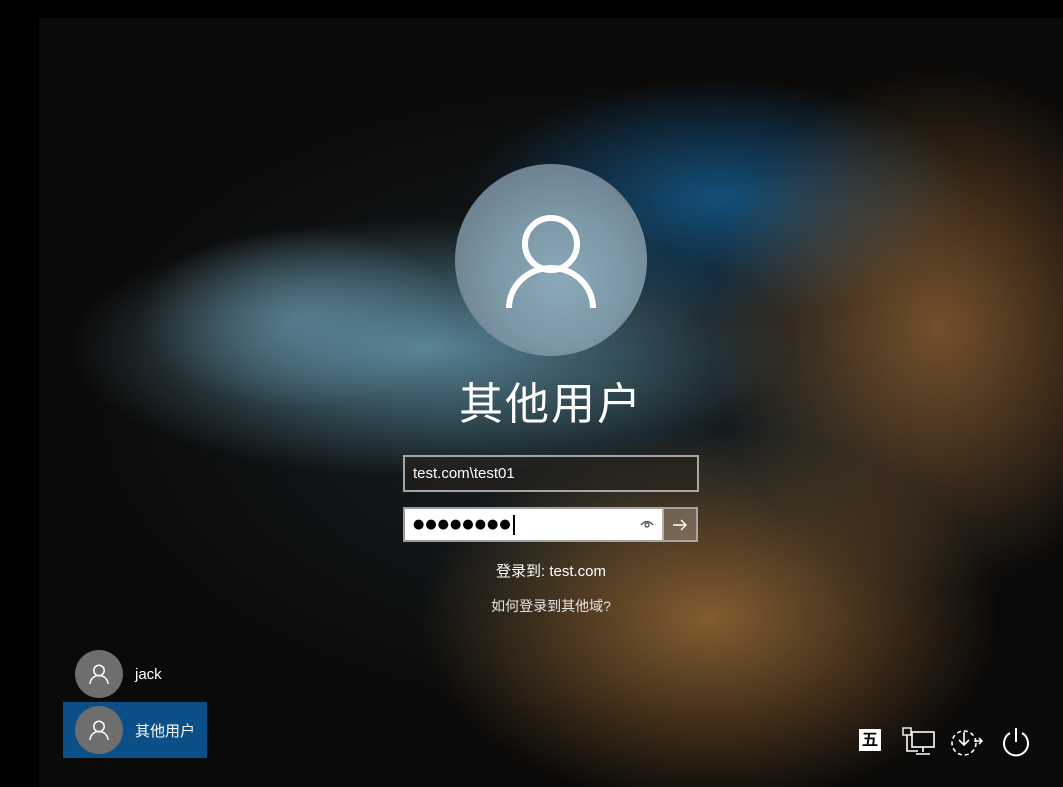 The height and width of the screenshot is (787, 1063). What do you see at coordinates (1016, 742) in the screenshot?
I see `power-icon` at bounding box center [1016, 742].